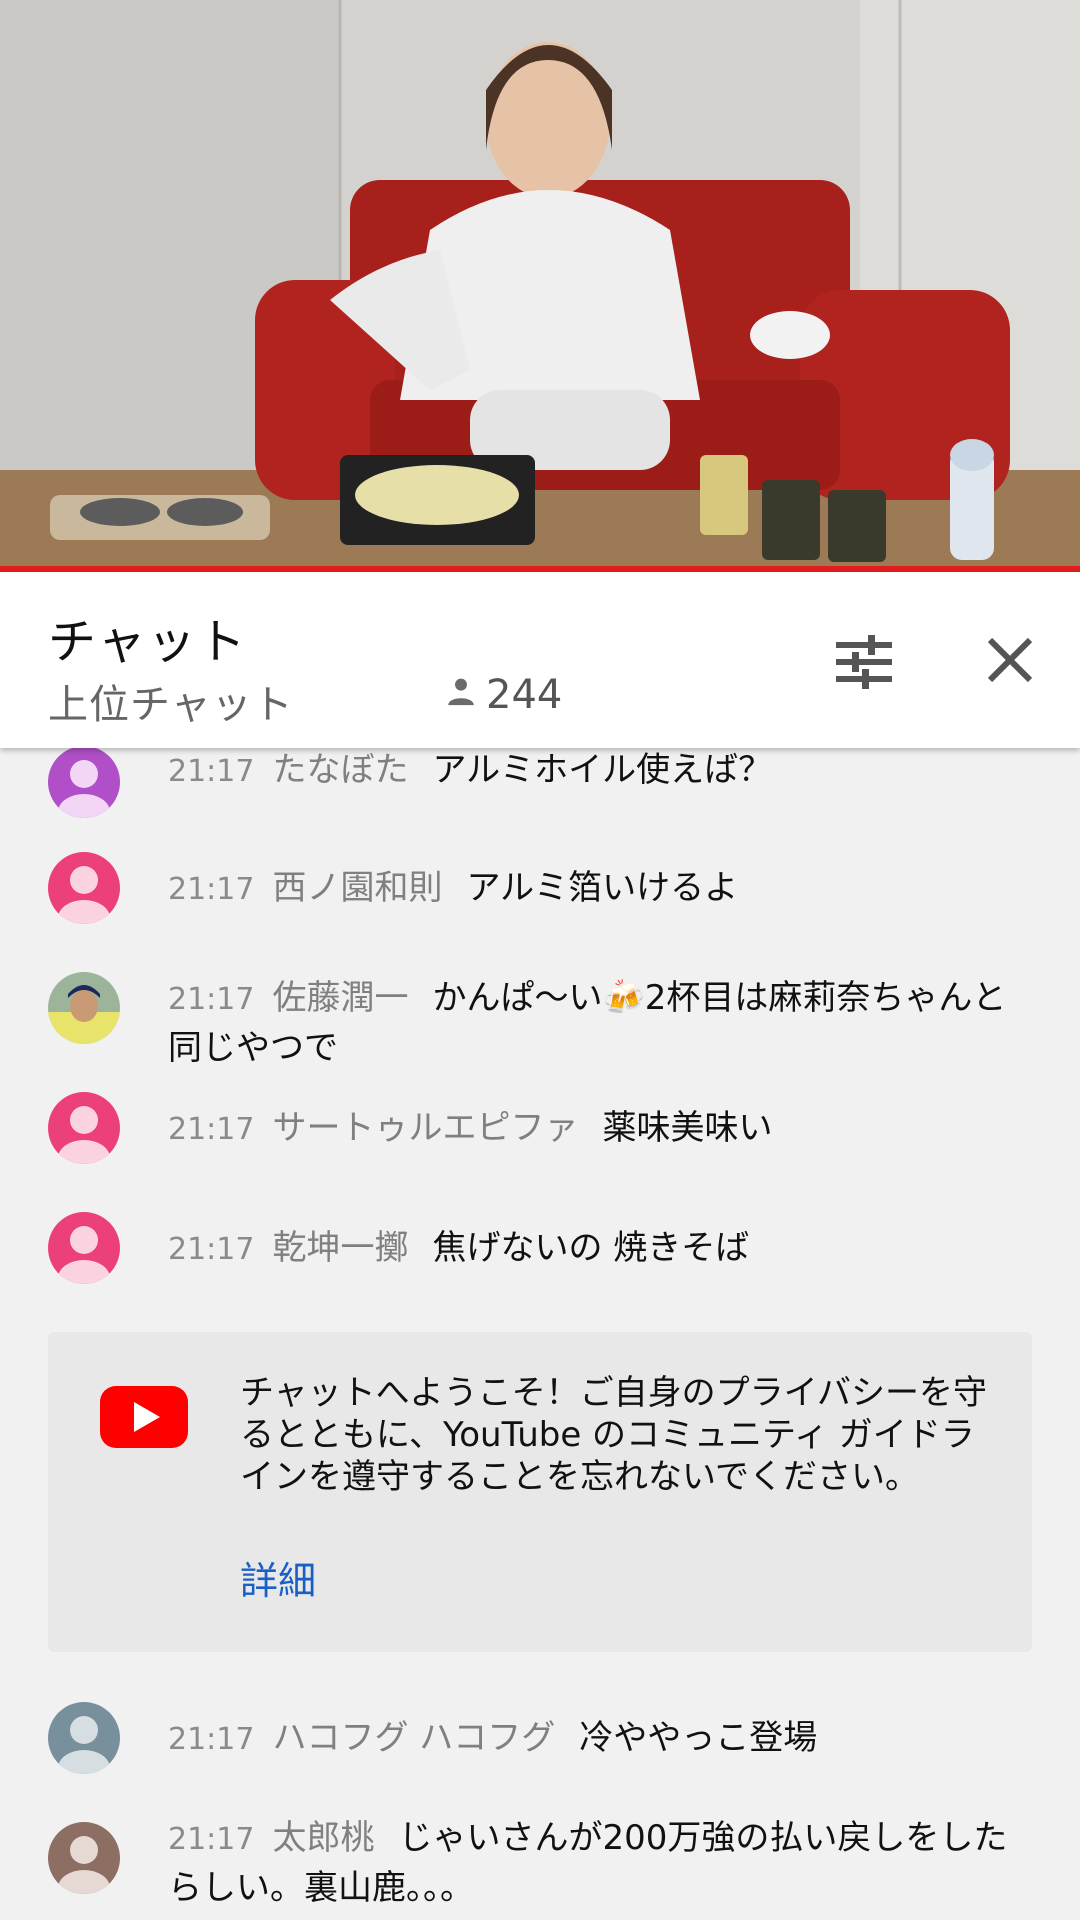  Describe the element at coordinates (144, 1417) in the screenshot. I see `youtube-logo-icon` at that location.